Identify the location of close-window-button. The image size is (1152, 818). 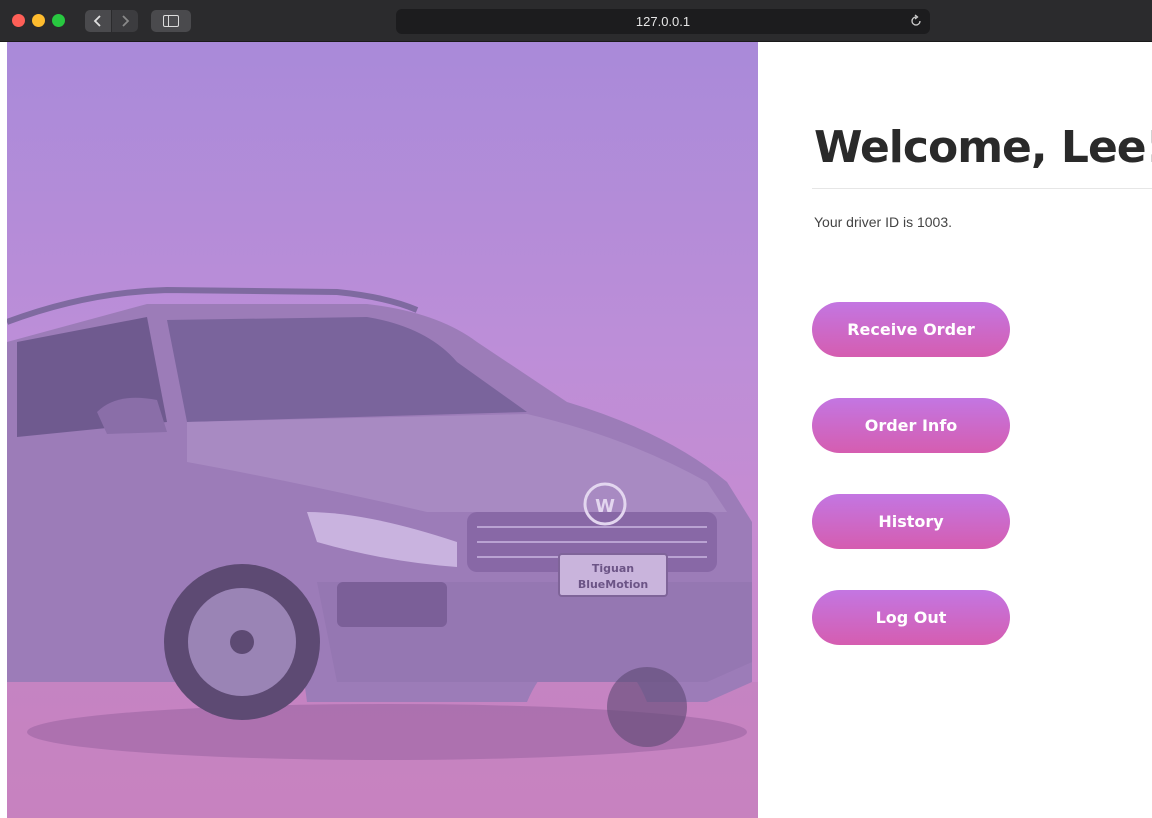
(18, 20).